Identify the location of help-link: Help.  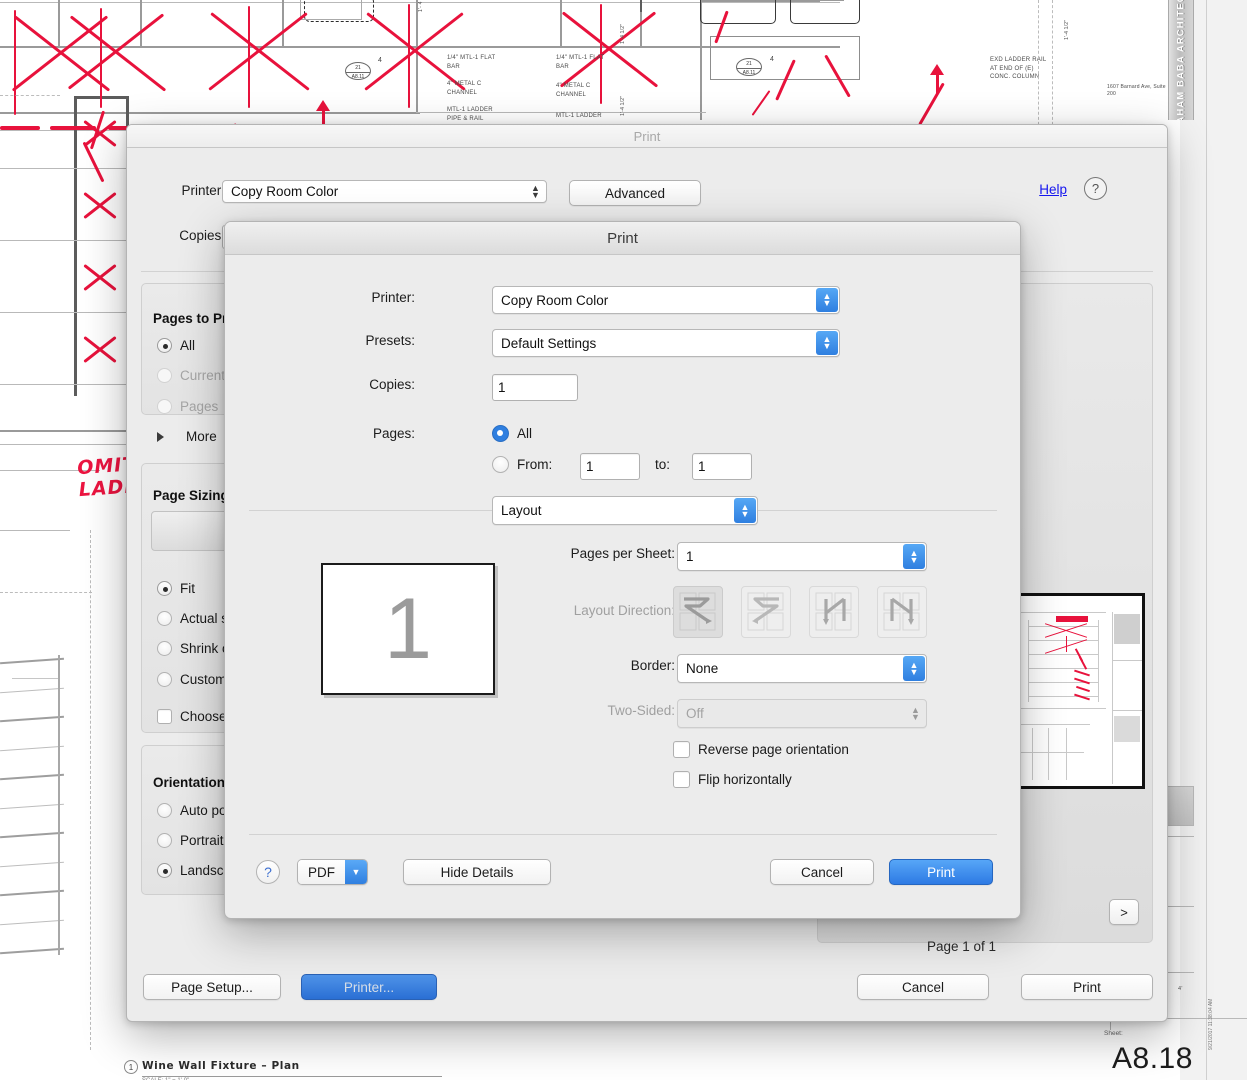
(1053, 189).